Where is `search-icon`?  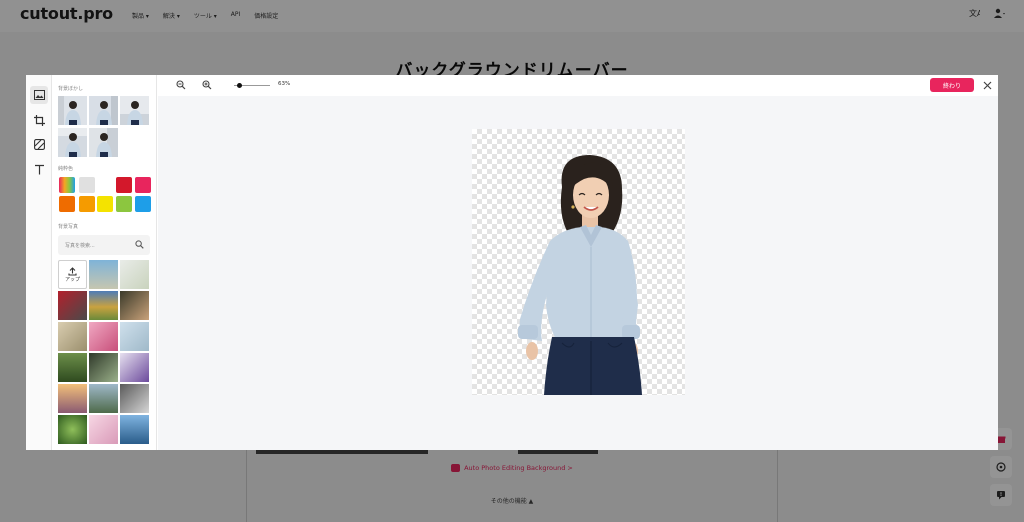
search-icon is located at coordinates (139, 244).